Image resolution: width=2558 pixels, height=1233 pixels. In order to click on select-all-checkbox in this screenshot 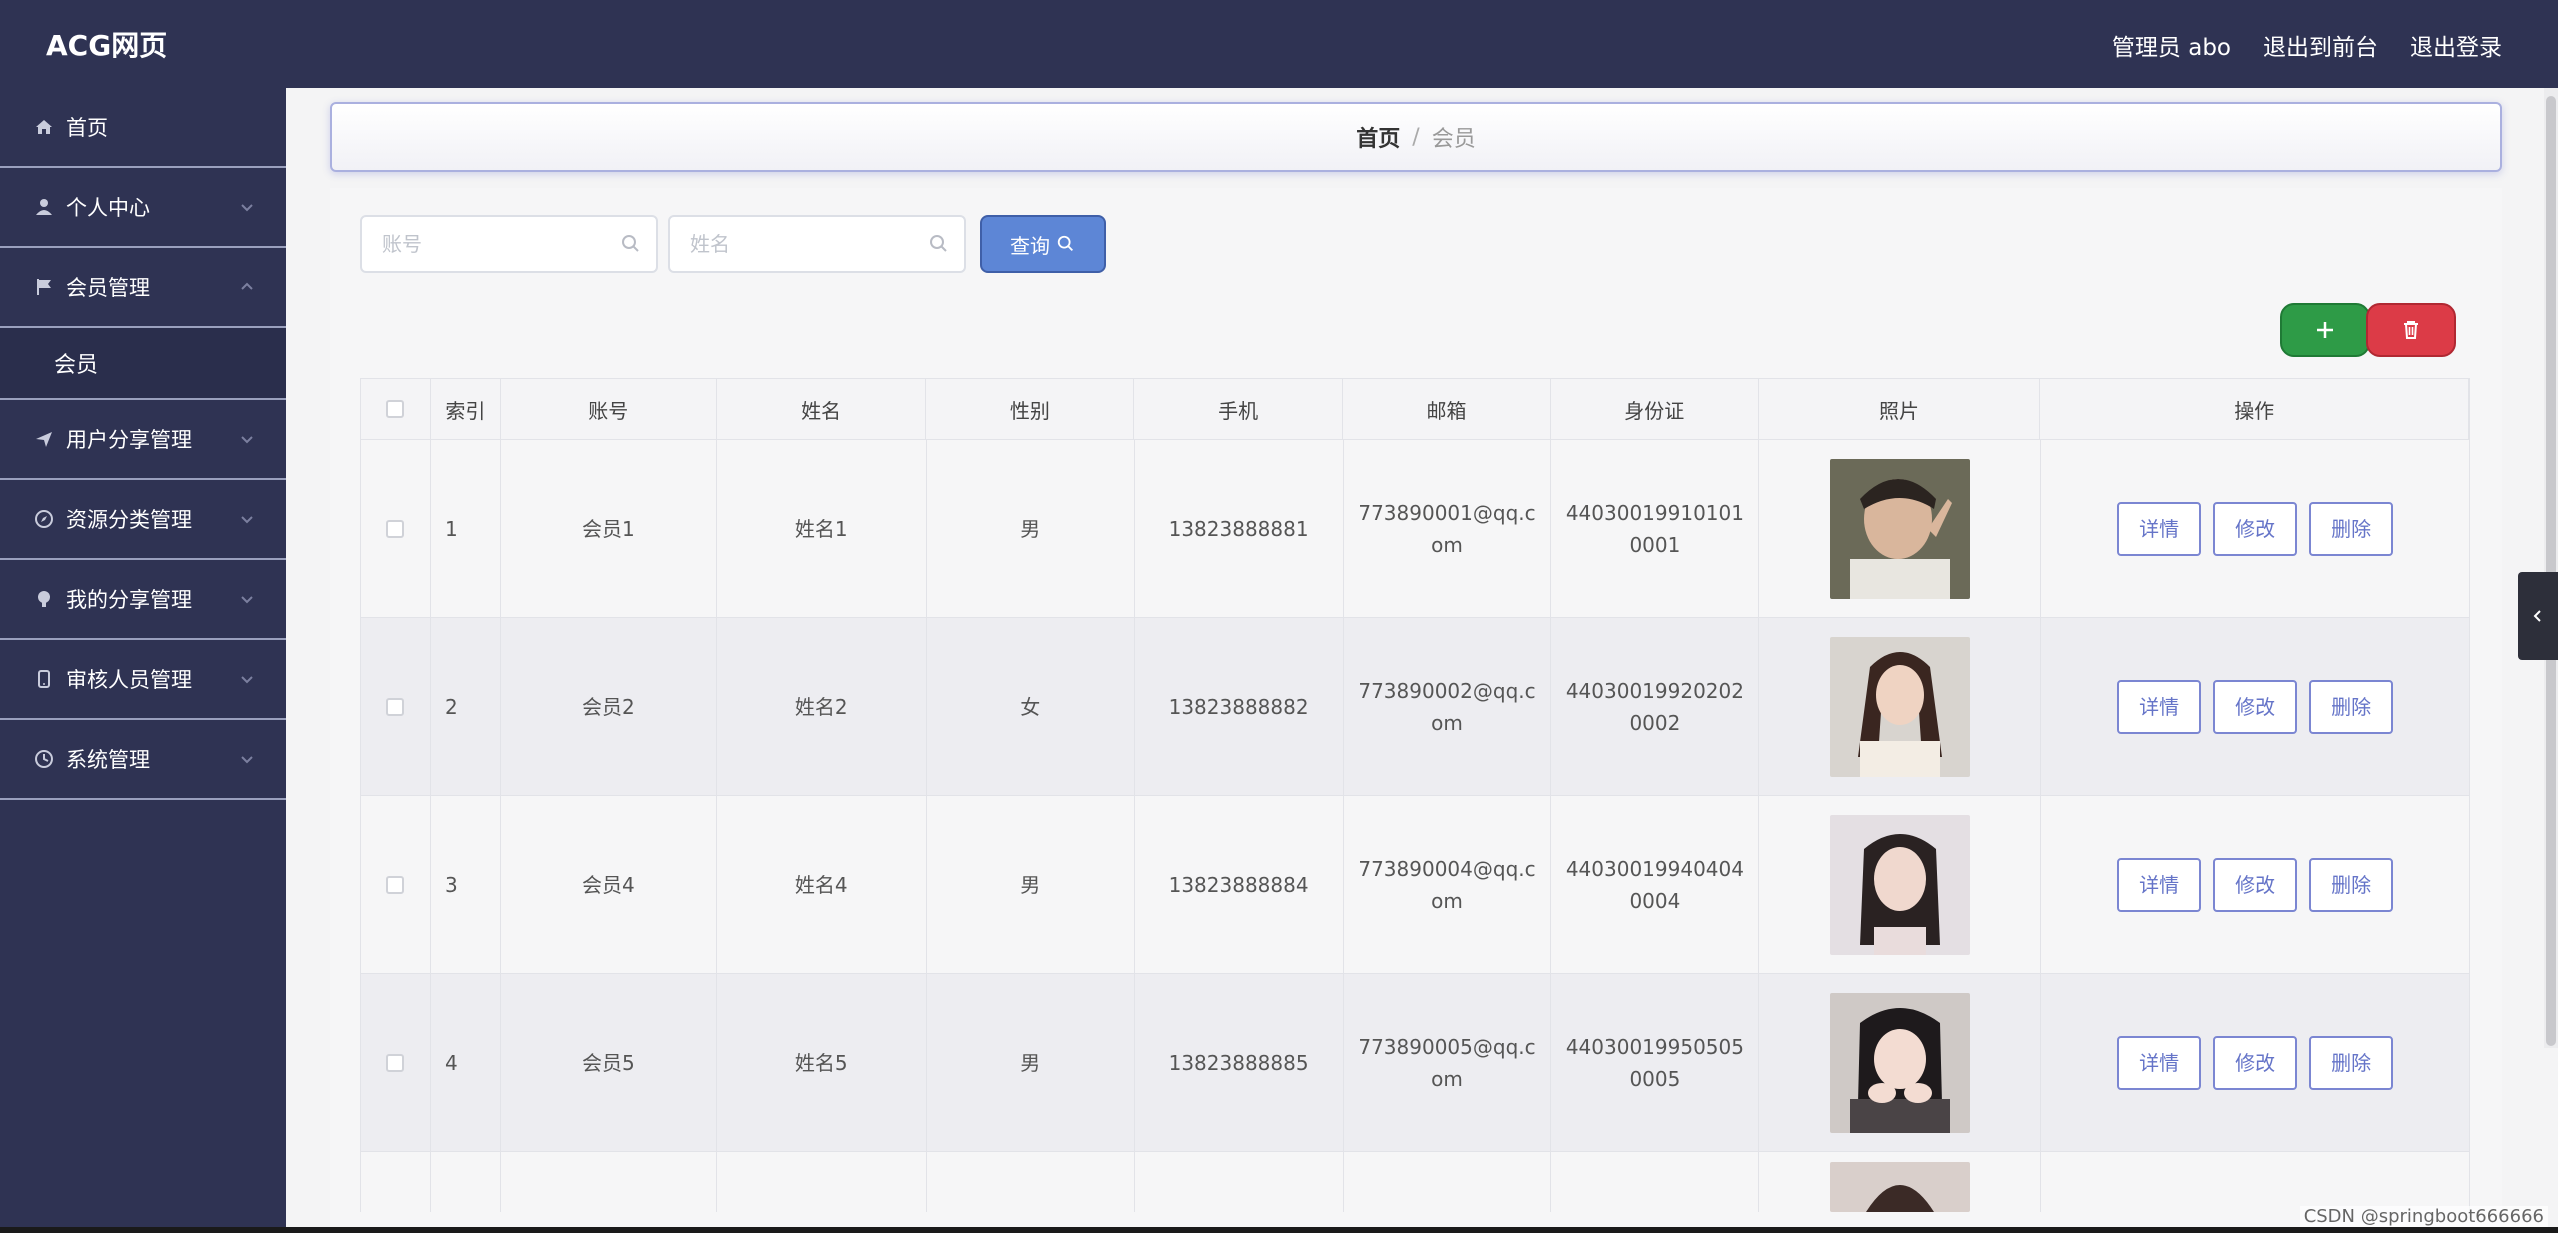, I will do `click(395, 409)`.